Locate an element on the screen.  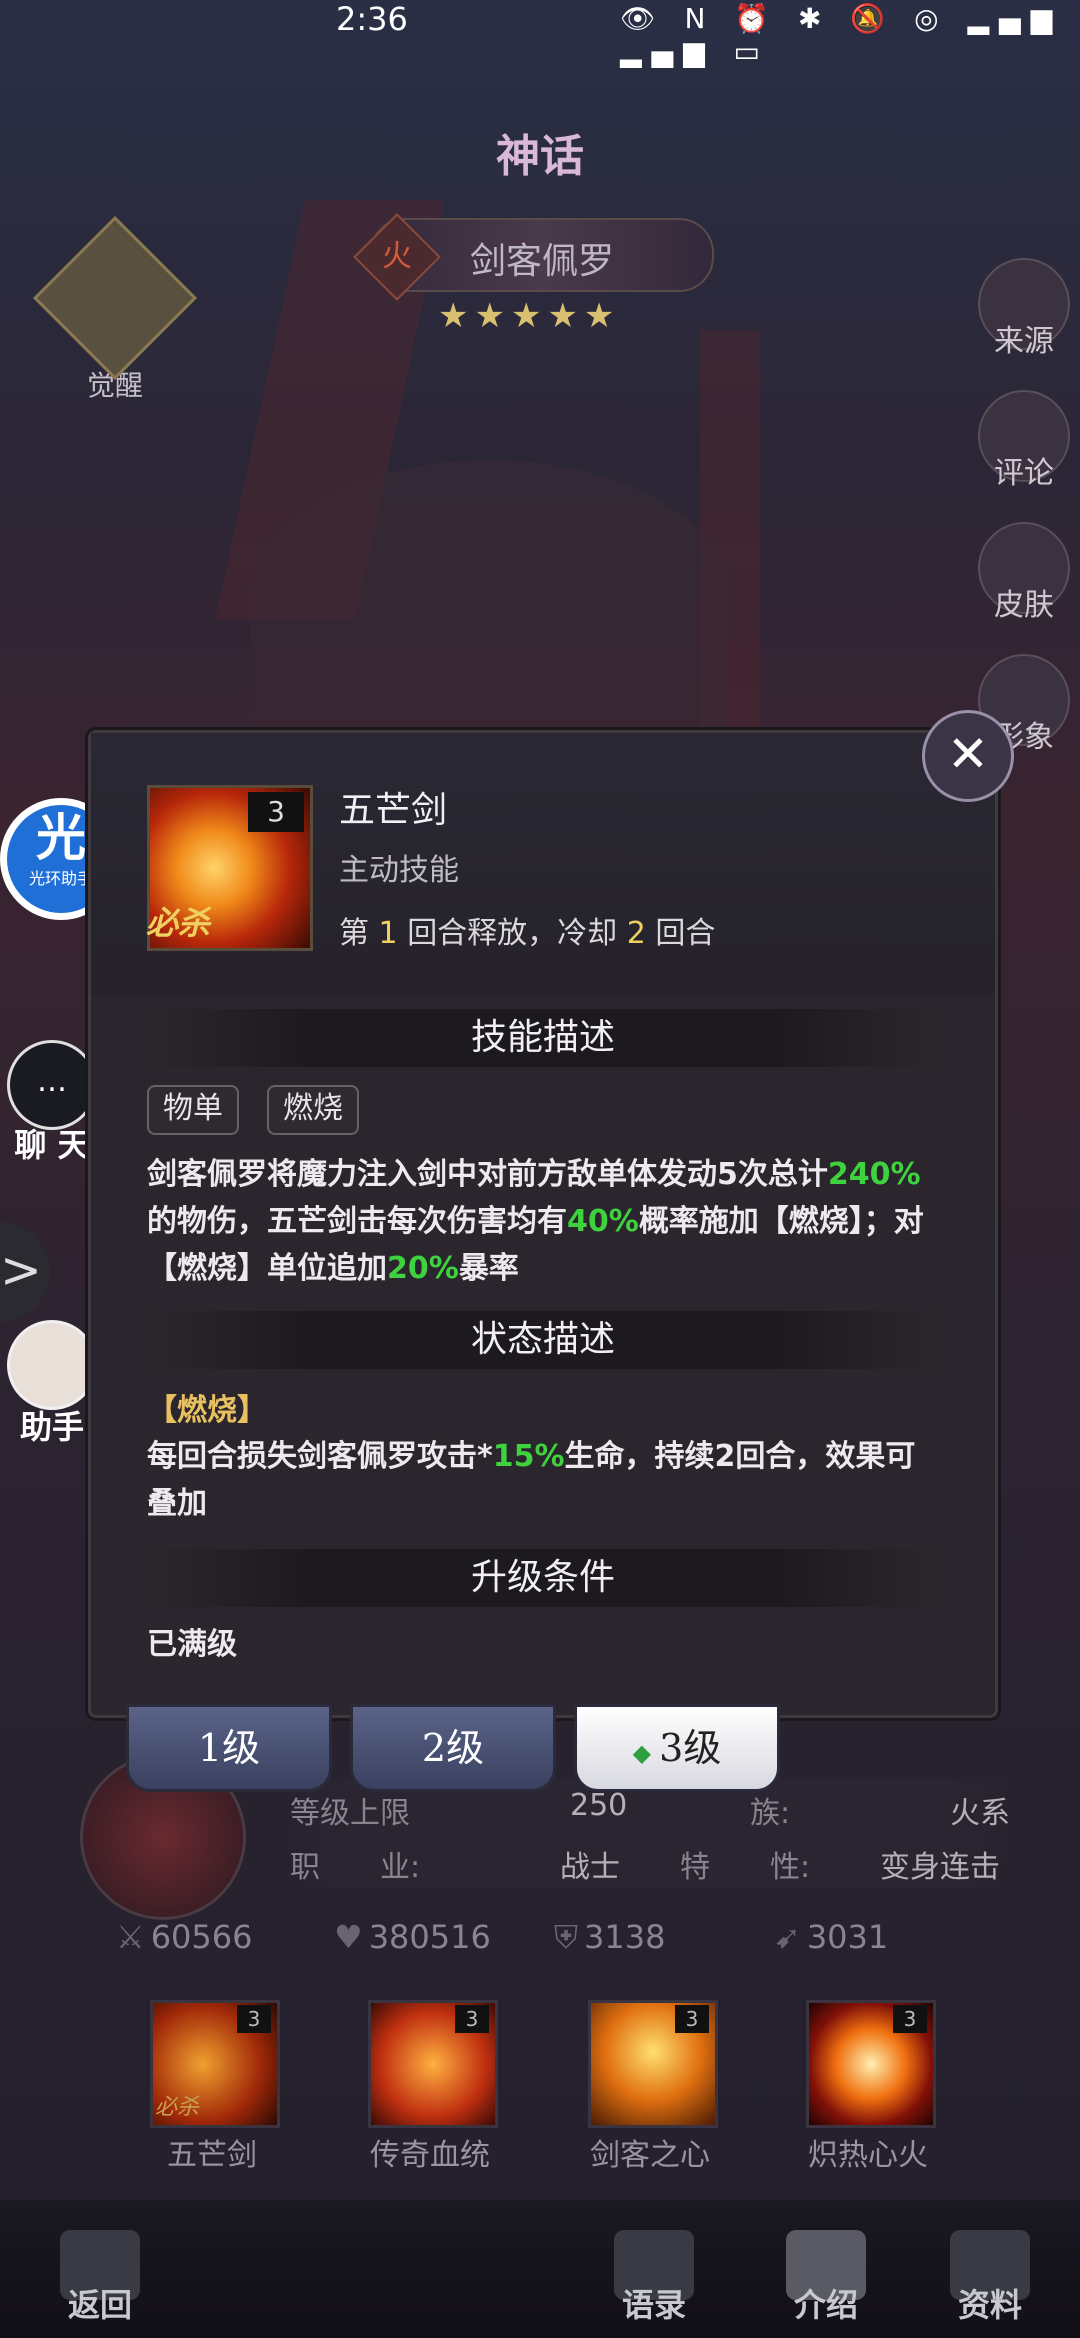
expand-handle: > is located at coordinates (25, 1272).